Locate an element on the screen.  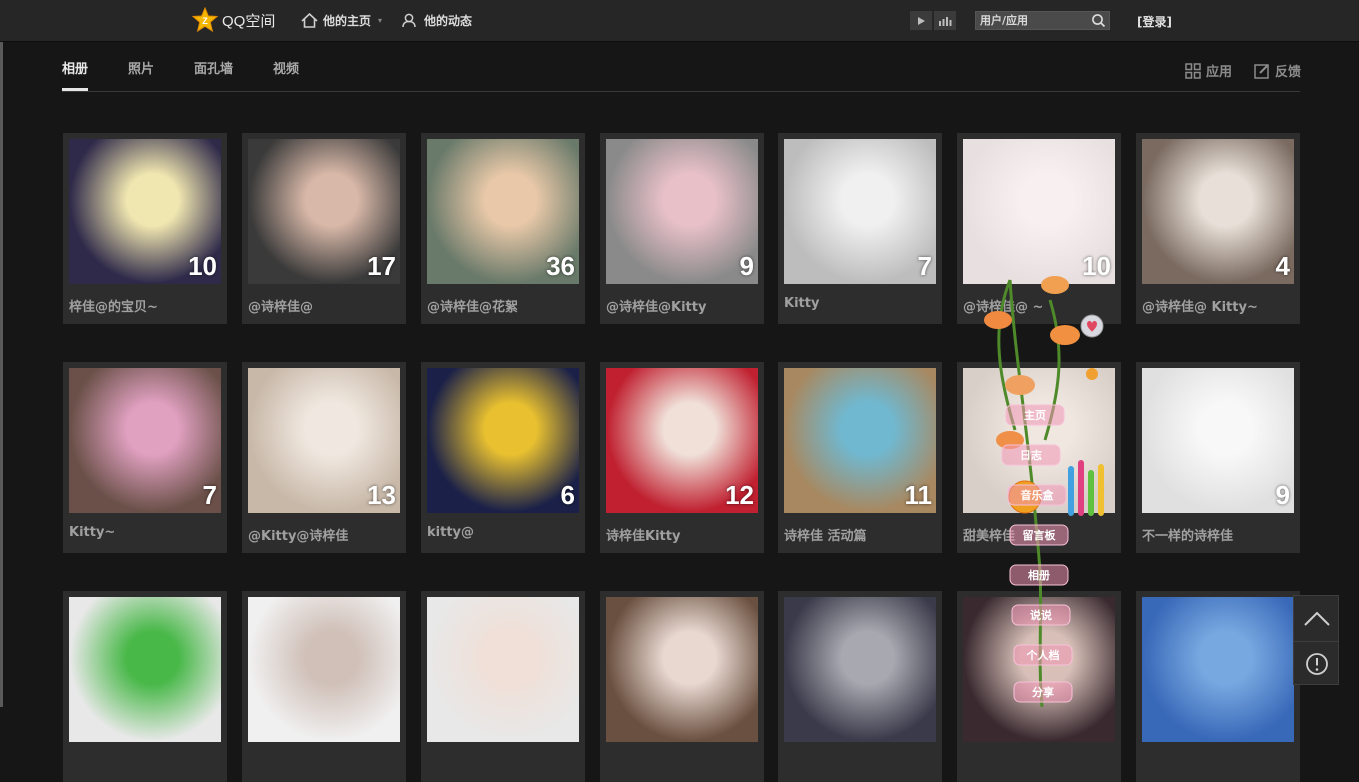
album-title: 梓佳@的宝贝~ is located at coordinates (113, 305).